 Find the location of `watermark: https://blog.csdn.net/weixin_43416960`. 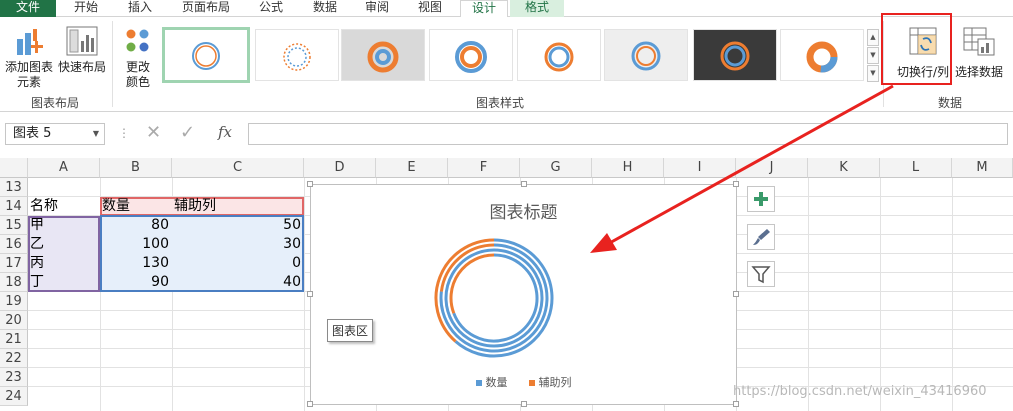

watermark: https://blog.csdn.net/weixin_43416960 is located at coordinates (860, 391).